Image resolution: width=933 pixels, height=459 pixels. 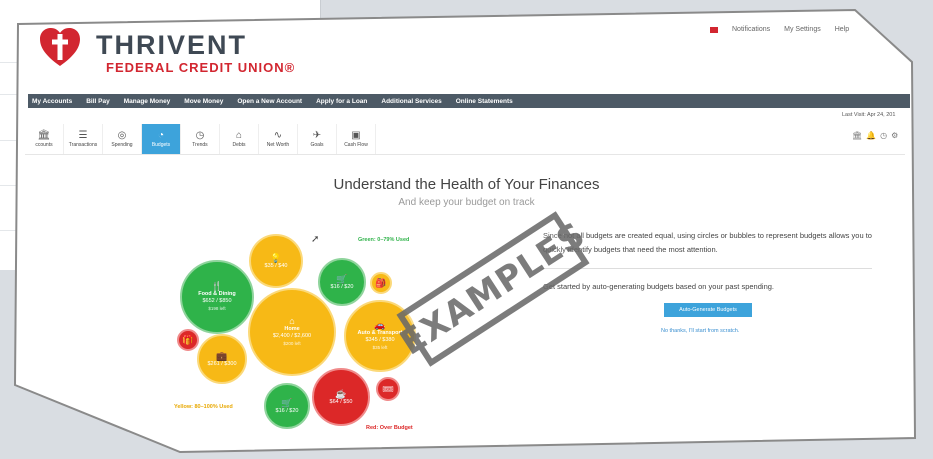 What do you see at coordinates (315, 239) in the screenshot?
I see `cursor-icon: ➚` at bounding box center [315, 239].